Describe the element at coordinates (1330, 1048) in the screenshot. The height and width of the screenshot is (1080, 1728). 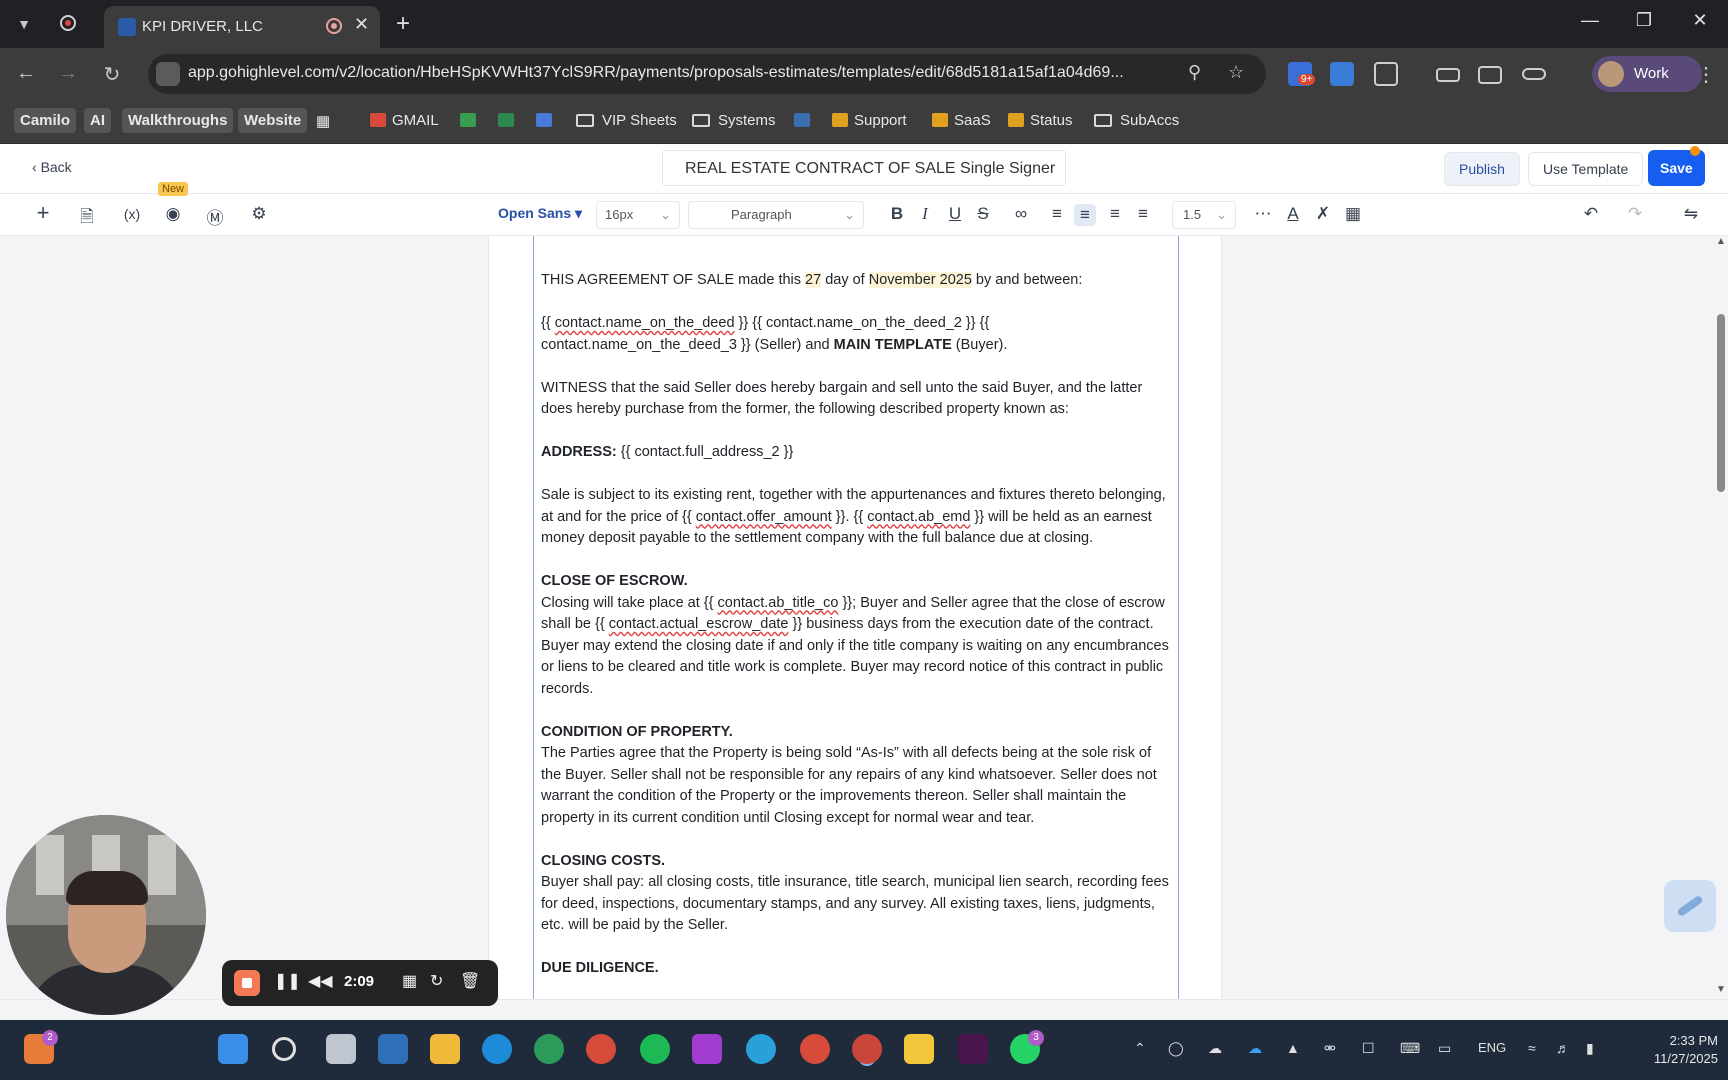
I see `microphone-icon: ⚮` at that location.